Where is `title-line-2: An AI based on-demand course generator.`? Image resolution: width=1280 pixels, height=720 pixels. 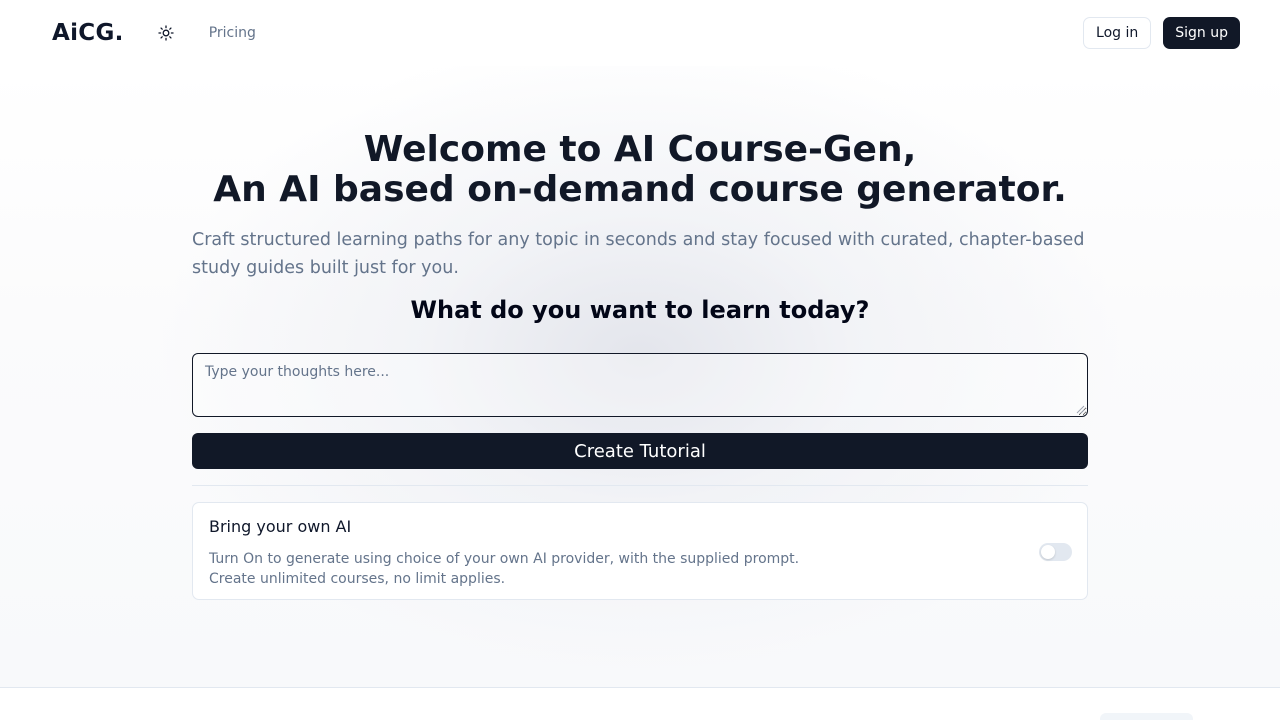
title-line-2: An AI based on-demand course generator. is located at coordinates (640, 189).